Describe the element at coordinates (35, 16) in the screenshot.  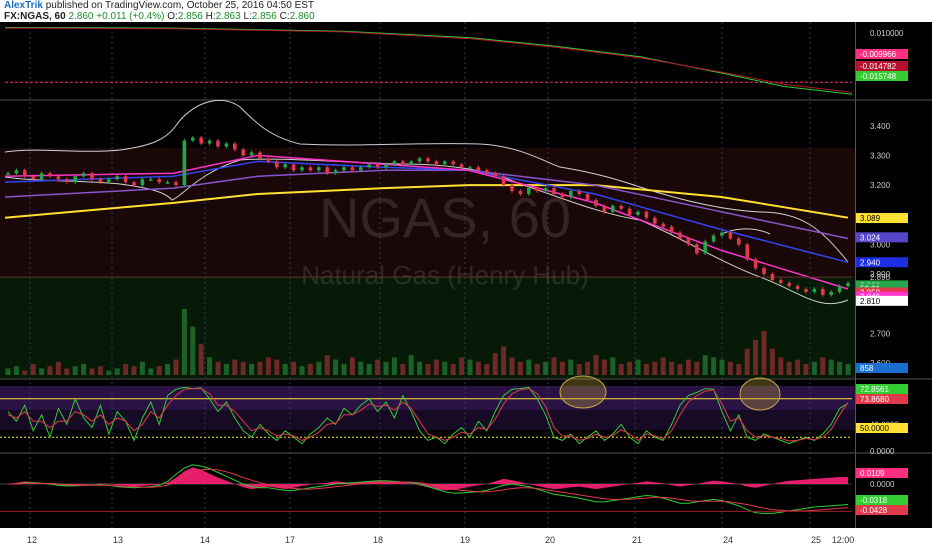
I see `symbol-interval: FX:NGAS, 60` at that location.